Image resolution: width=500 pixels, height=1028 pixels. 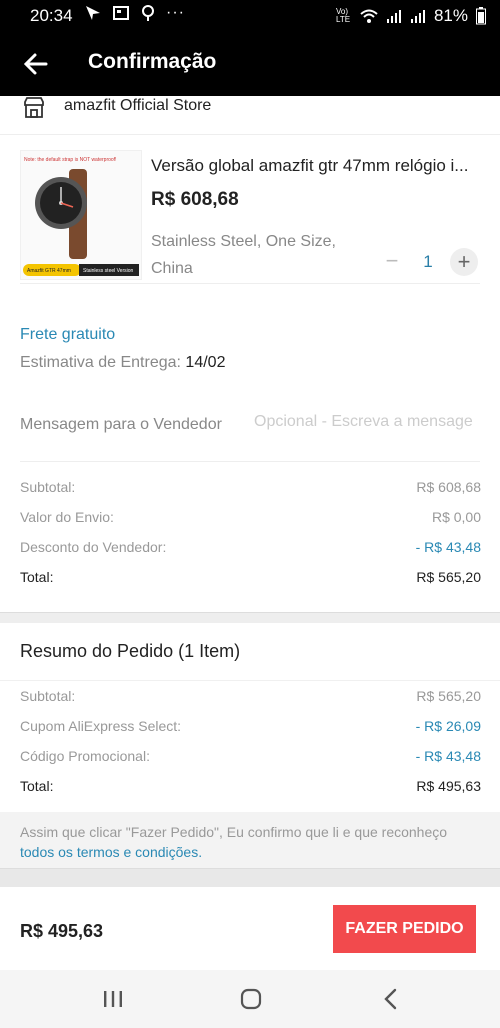 I want to click on network-label: Vo) LTE, so click(x=343, y=15).